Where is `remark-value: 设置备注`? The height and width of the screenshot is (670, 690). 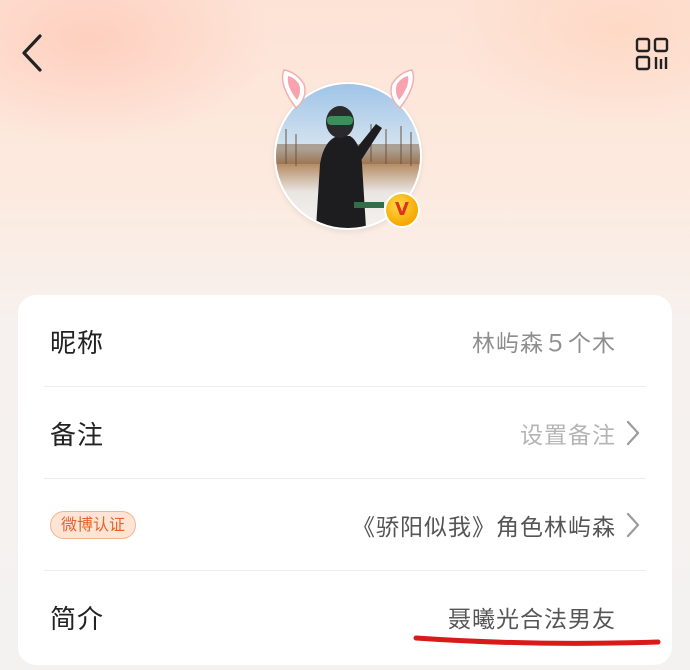 remark-value: 设置备注 is located at coordinates (568, 436).